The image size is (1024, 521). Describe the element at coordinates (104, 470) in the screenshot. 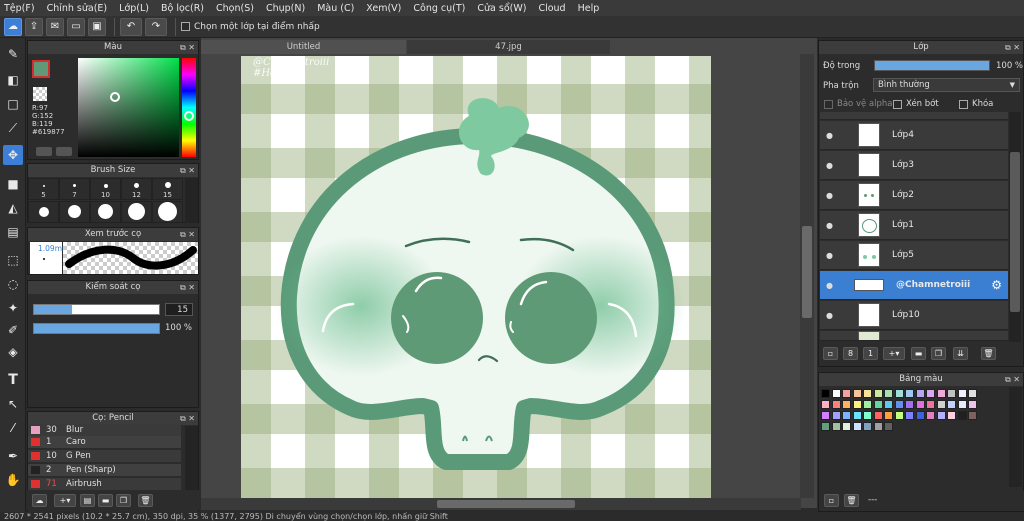

I see `brush-list-item: 2 Pen (Sharp)` at that location.